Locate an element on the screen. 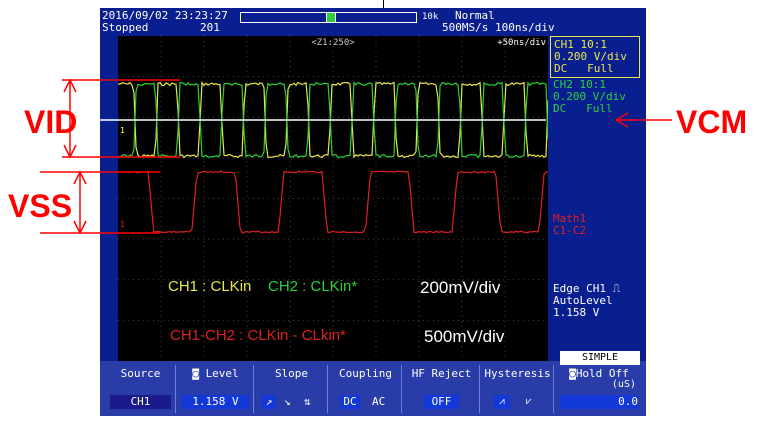  caption-math: CH1-CH2 : CLKin - CLkin* is located at coordinates (258, 335).